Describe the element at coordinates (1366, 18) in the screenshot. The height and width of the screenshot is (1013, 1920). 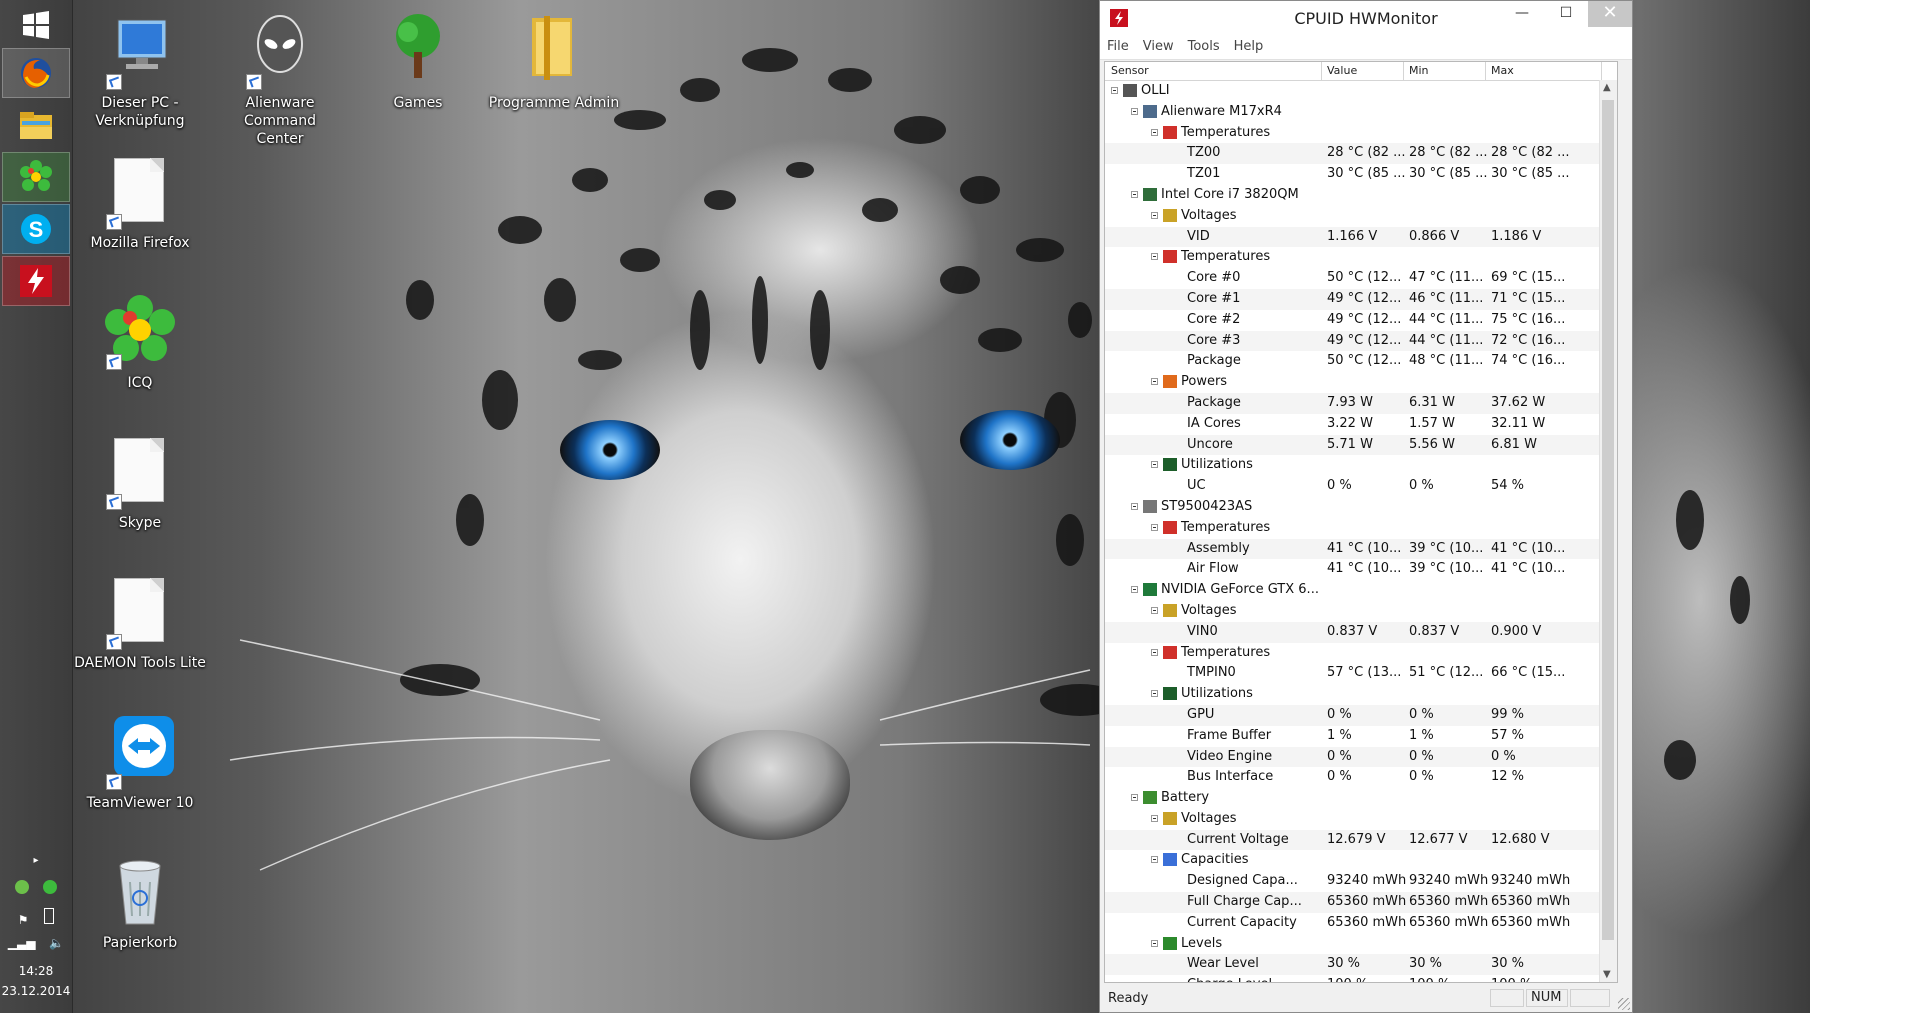
I see `window-titlebar: CPUID HWMonitor — ☐ ✕` at that location.